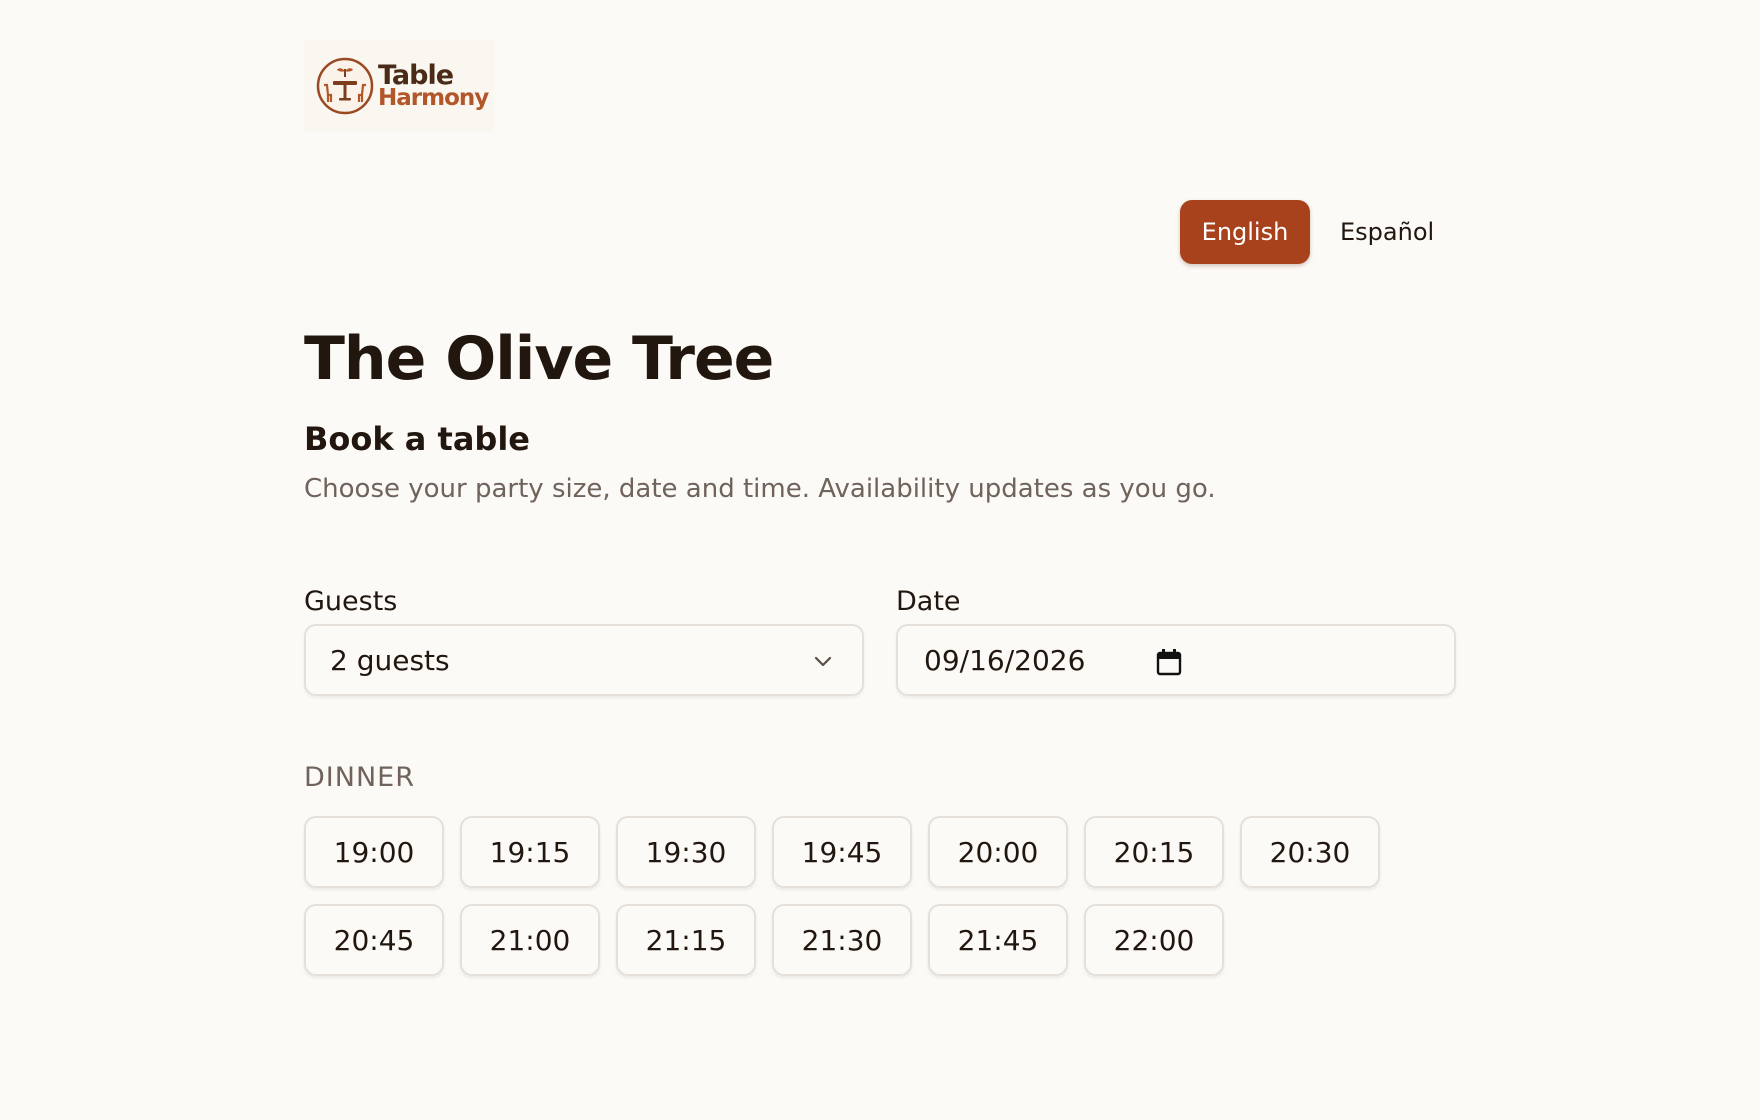  Describe the element at coordinates (823, 661) in the screenshot. I see `chevron-down-icon` at that location.